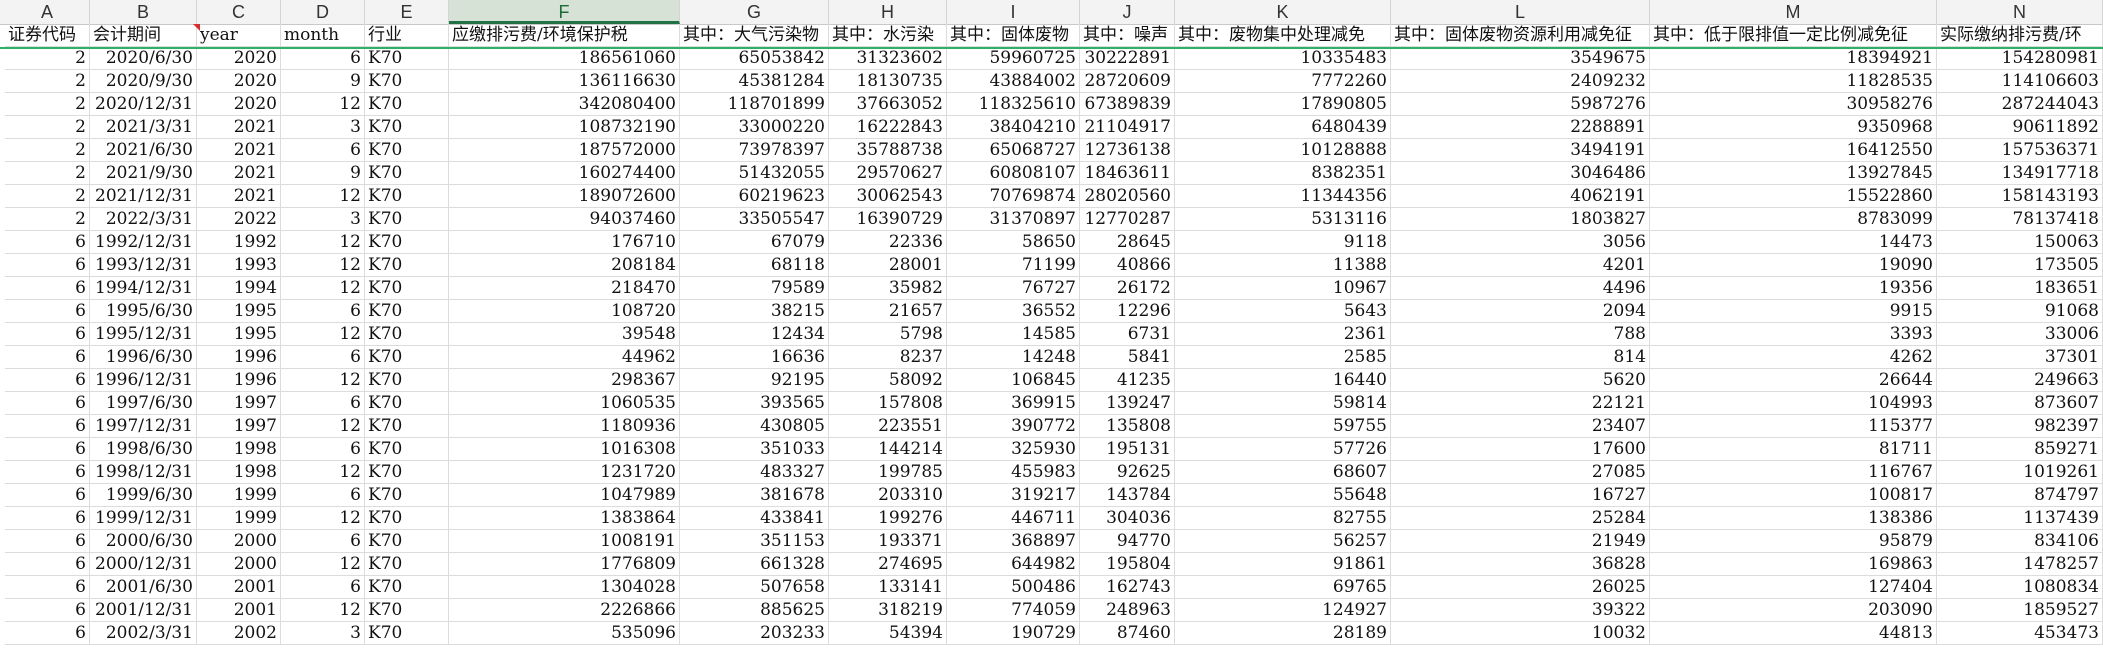 The height and width of the screenshot is (662, 2103). Describe the element at coordinates (143, 242) in the screenshot. I see `table-cell: 1992/12/31` at that location.